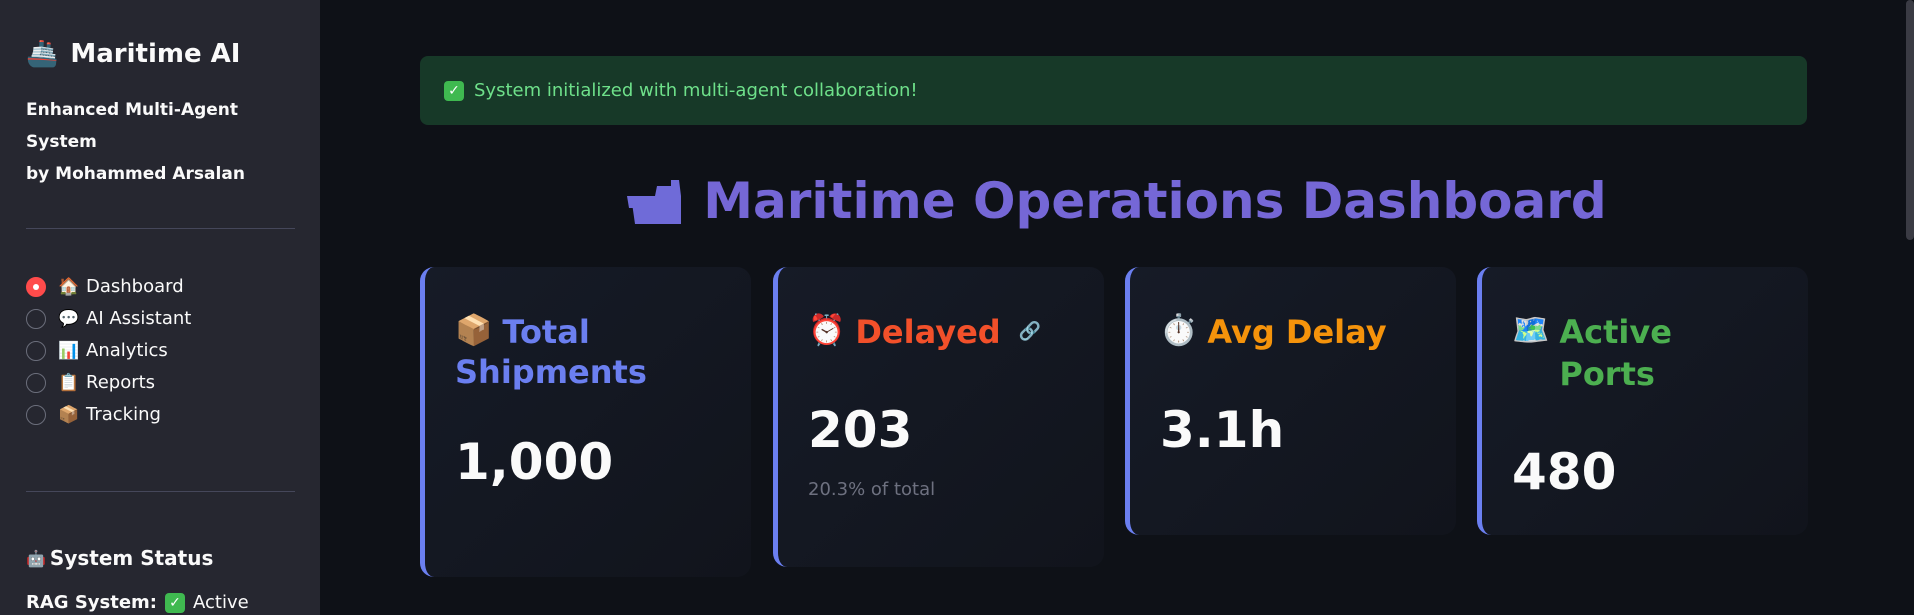  Describe the element at coordinates (1531, 330) in the screenshot. I see `world-map-icon: 🗺️` at that location.